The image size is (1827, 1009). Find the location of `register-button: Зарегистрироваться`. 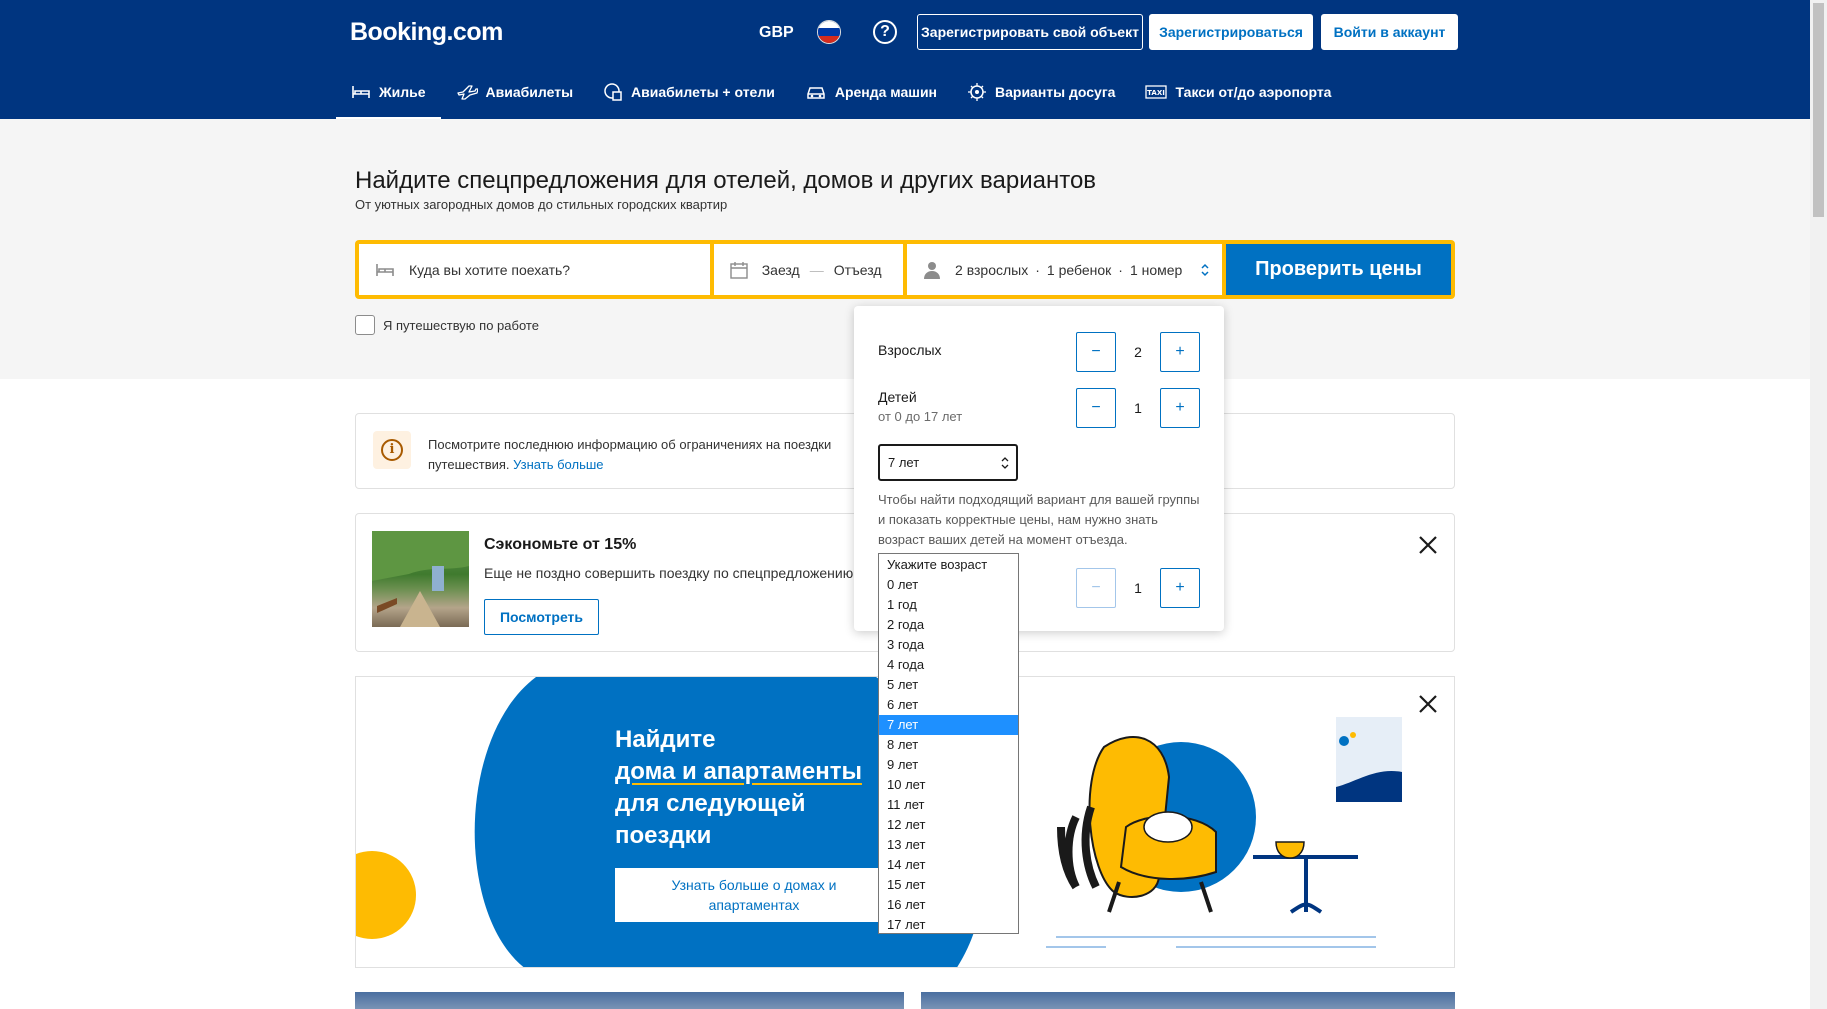

register-button: Зарегистрироваться is located at coordinates (1231, 32).